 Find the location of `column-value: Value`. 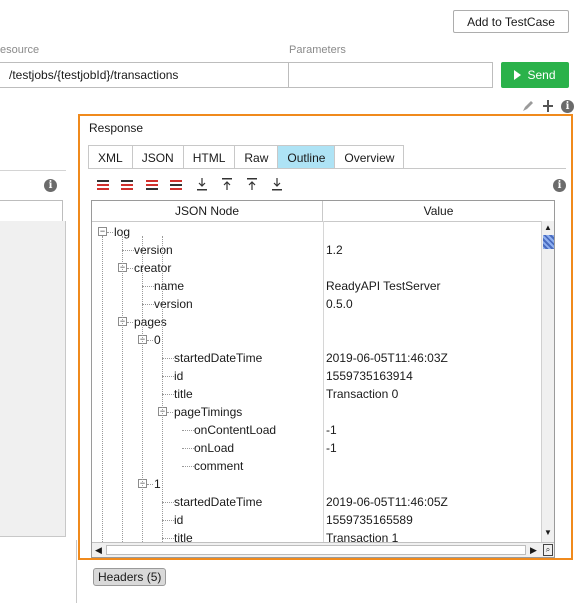

column-value: Value is located at coordinates (438, 211).